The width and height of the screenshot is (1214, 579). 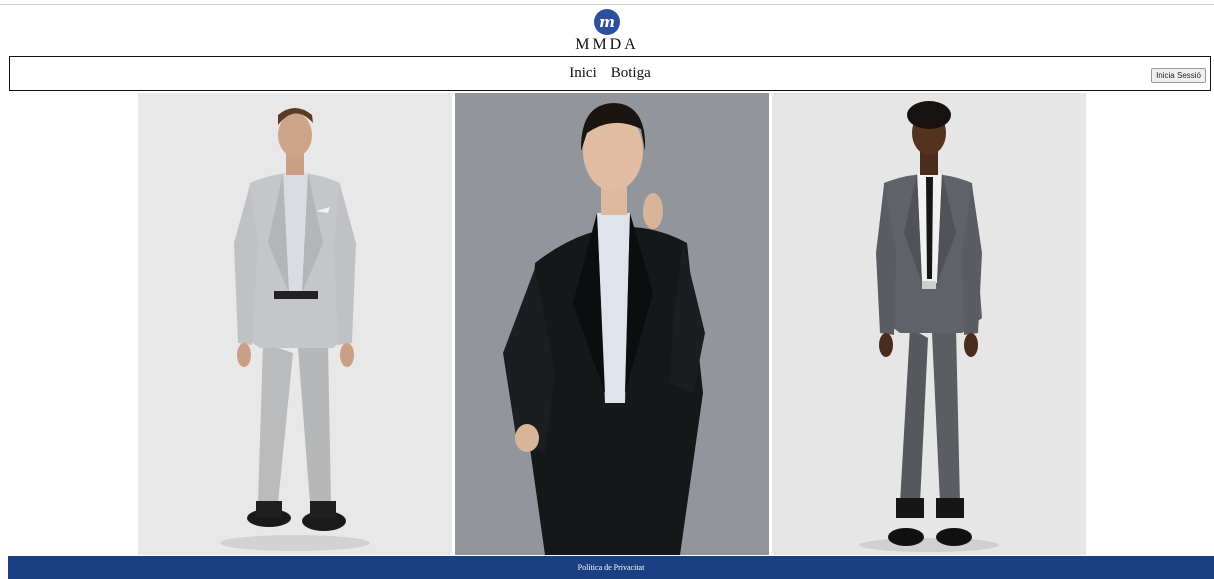 What do you see at coordinates (1178, 75) in the screenshot?
I see `login-button: Inicia Sessió` at bounding box center [1178, 75].